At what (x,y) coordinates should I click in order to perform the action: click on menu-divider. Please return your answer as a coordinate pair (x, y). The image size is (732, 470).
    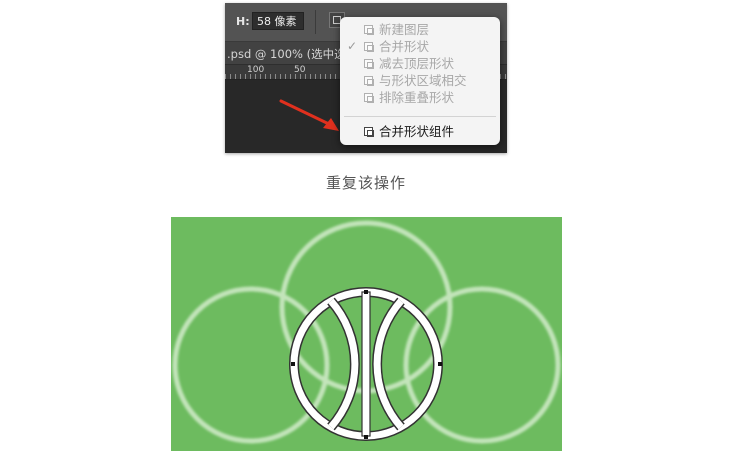
    Looking at the image, I should click on (420, 116).